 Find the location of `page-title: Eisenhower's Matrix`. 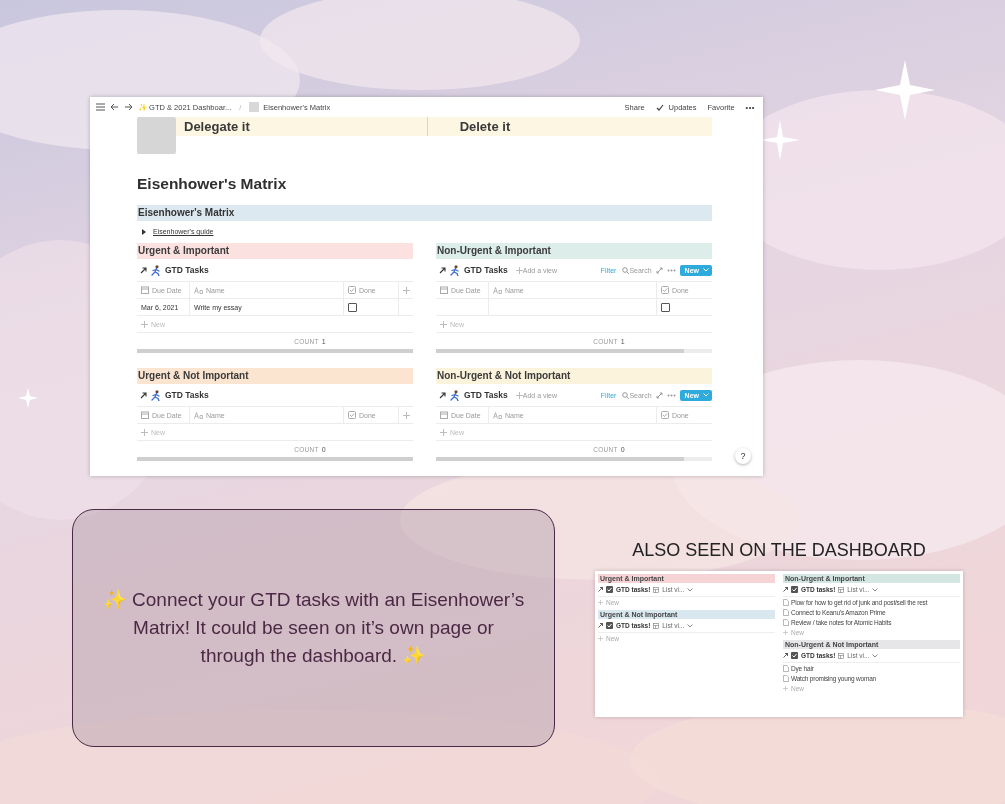

page-title: Eisenhower's Matrix is located at coordinates (212, 184).